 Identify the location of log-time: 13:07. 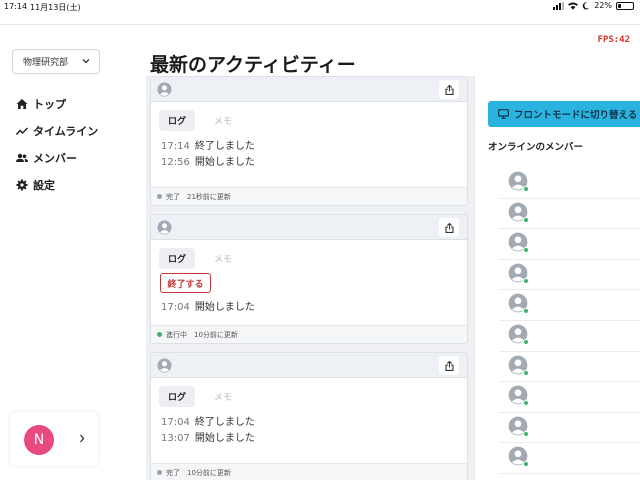
(175, 438).